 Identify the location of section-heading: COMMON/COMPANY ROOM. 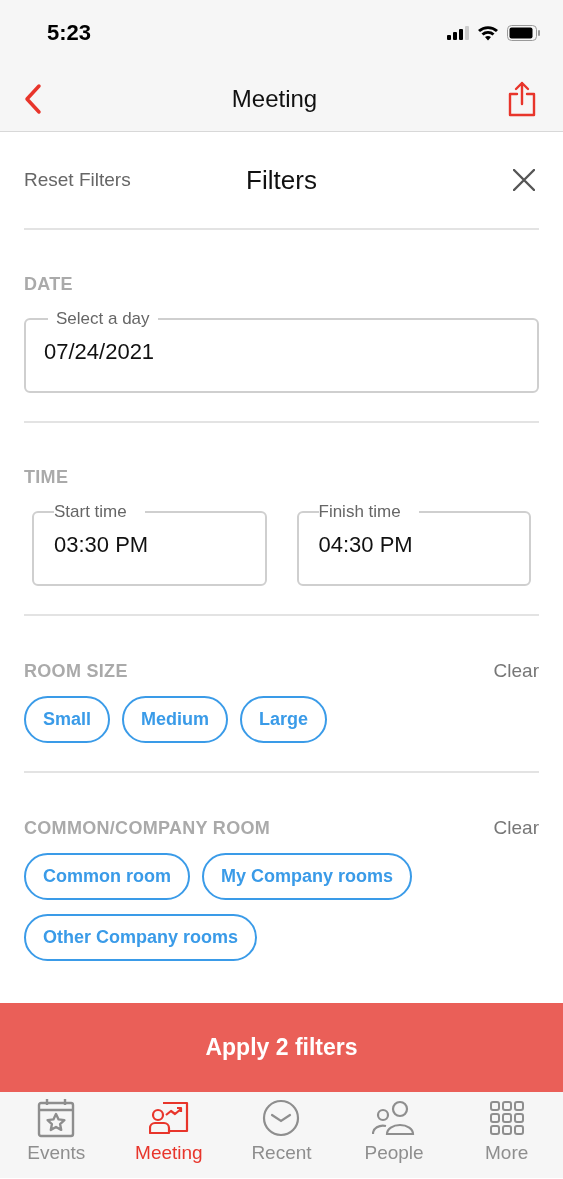
(147, 828).